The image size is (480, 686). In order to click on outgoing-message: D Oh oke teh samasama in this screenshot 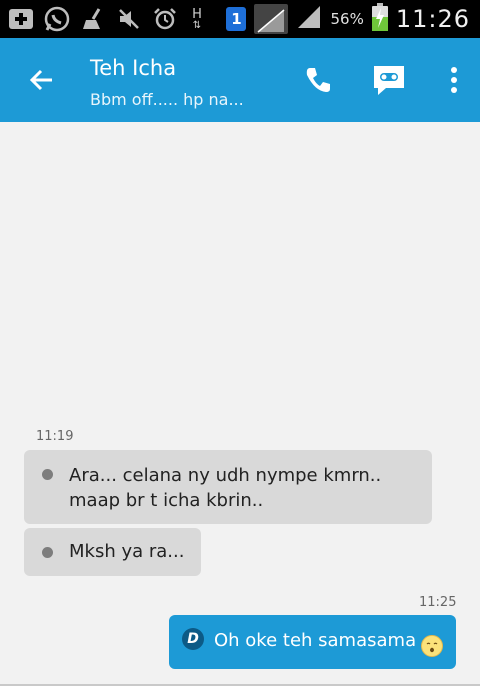, I will do `click(312, 642)`.